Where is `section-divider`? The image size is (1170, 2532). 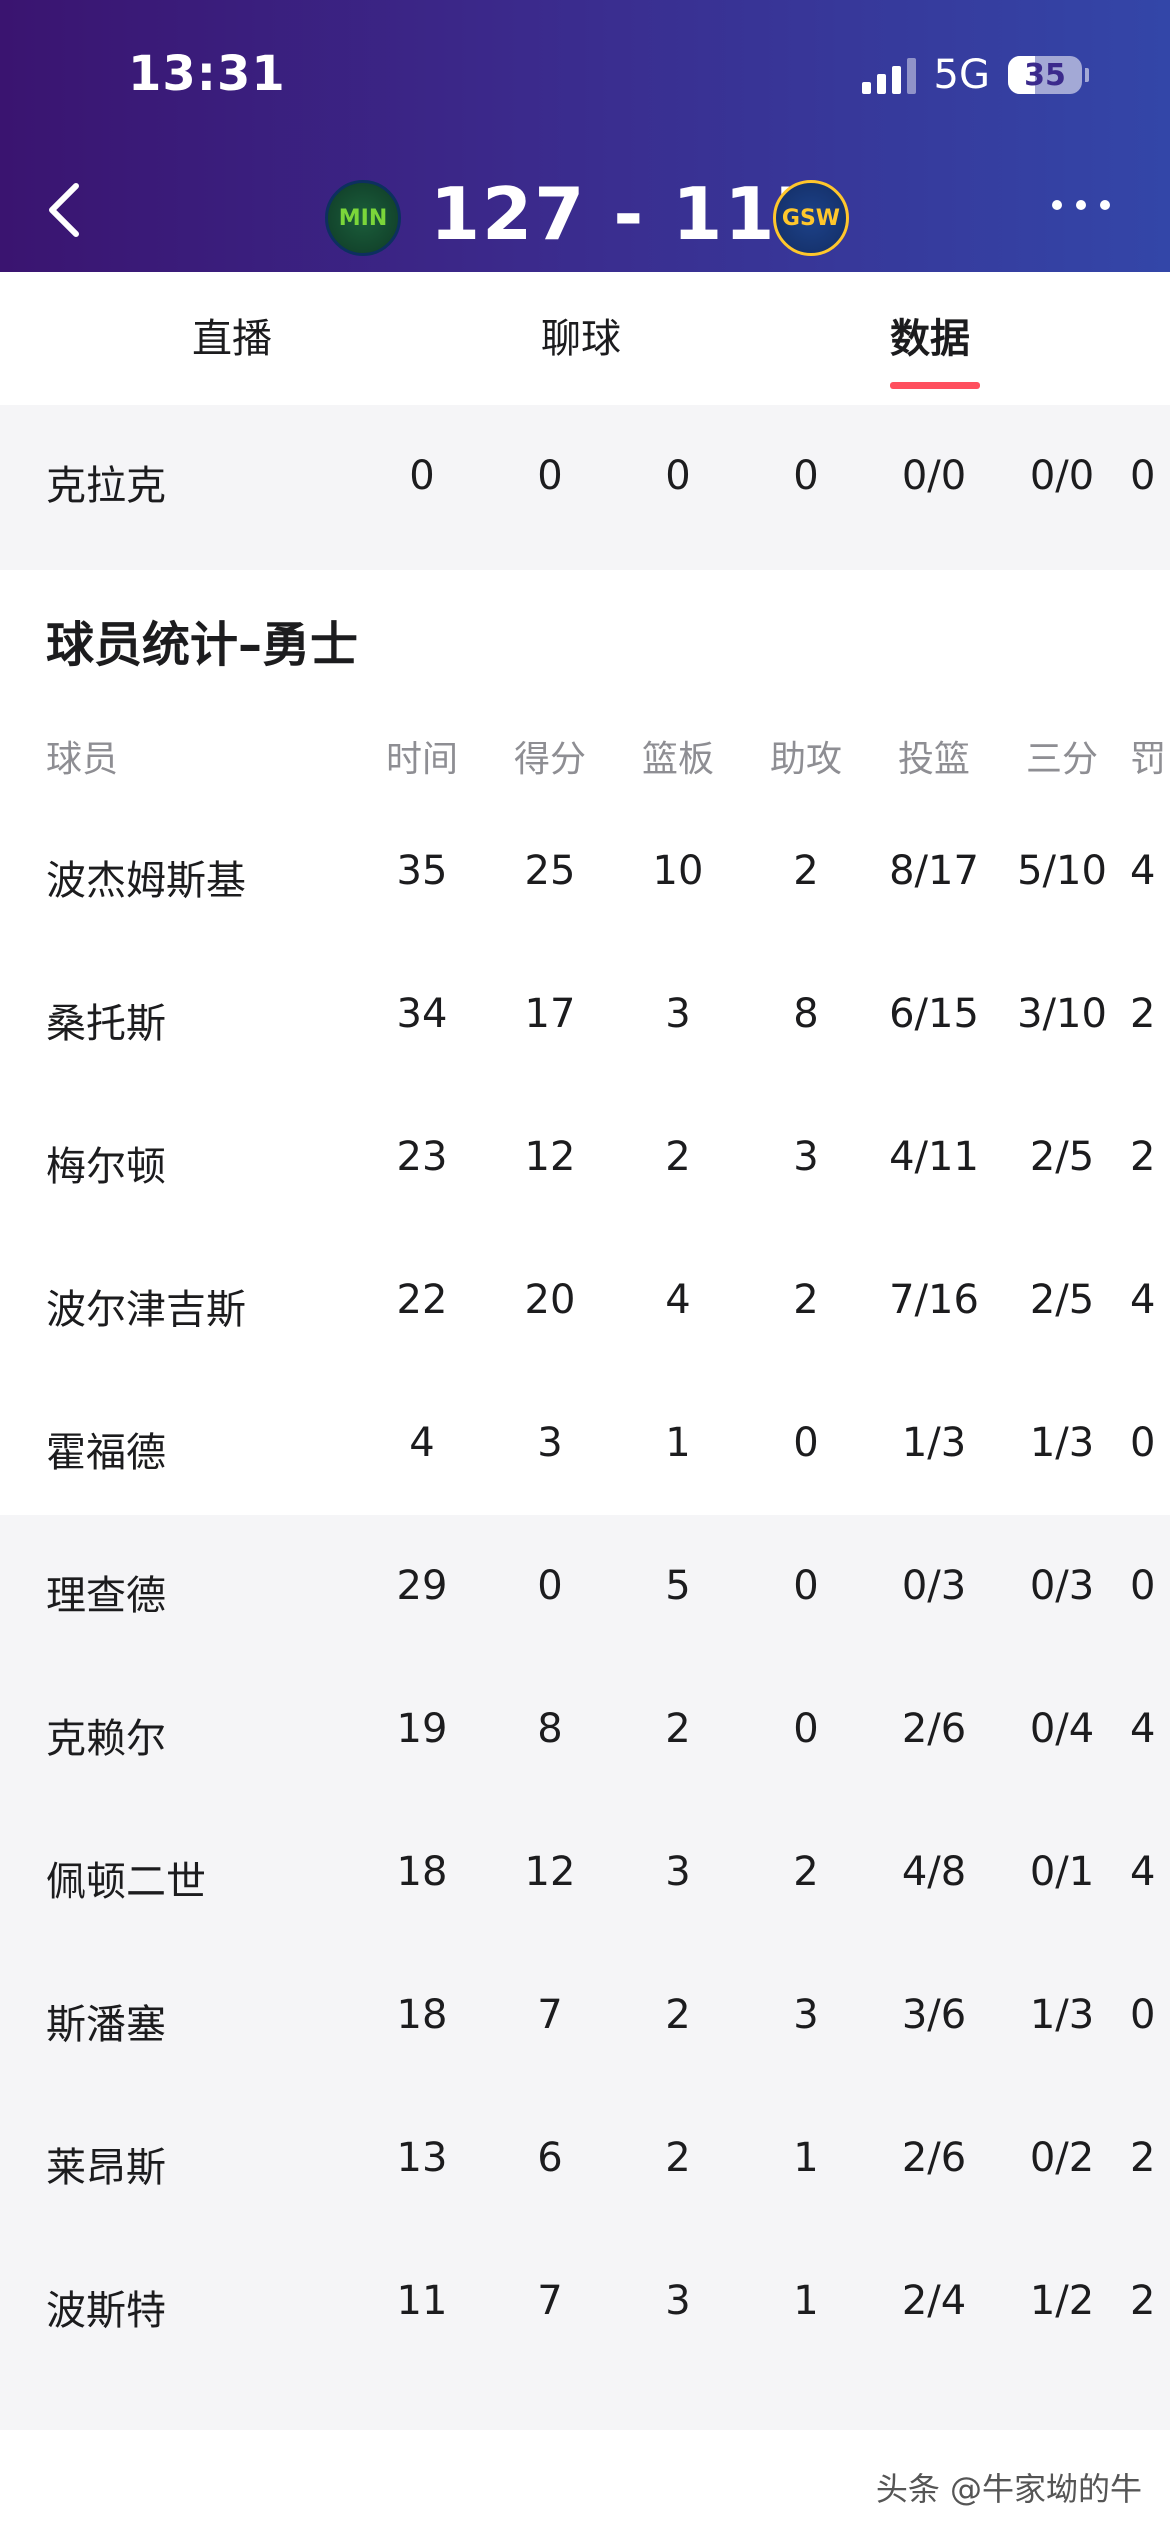 section-divider is located at coordinates (585, 559).